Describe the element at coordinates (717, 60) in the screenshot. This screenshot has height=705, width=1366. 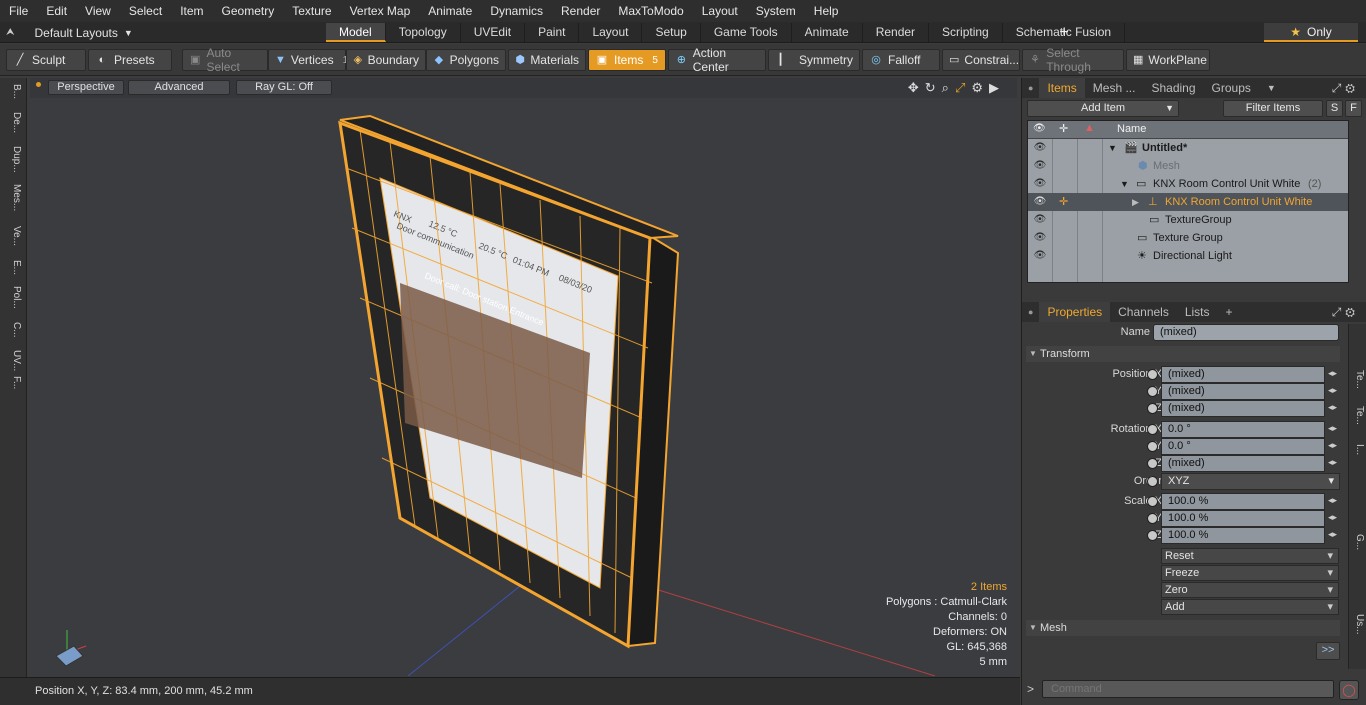
I see `action-center-button: ⊕ Action Center` at that location.